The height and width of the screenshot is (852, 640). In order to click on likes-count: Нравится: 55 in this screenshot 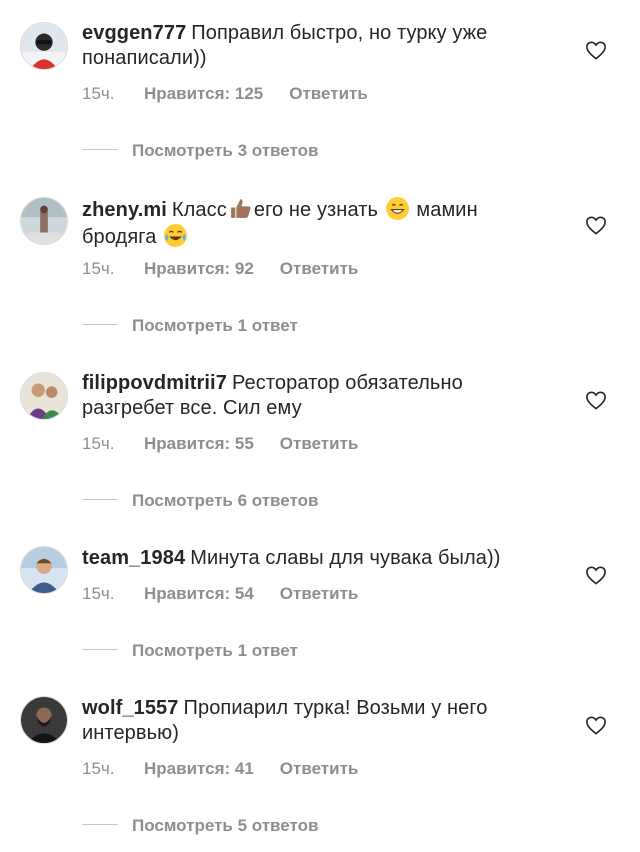, I will do `click(199, 444)`.